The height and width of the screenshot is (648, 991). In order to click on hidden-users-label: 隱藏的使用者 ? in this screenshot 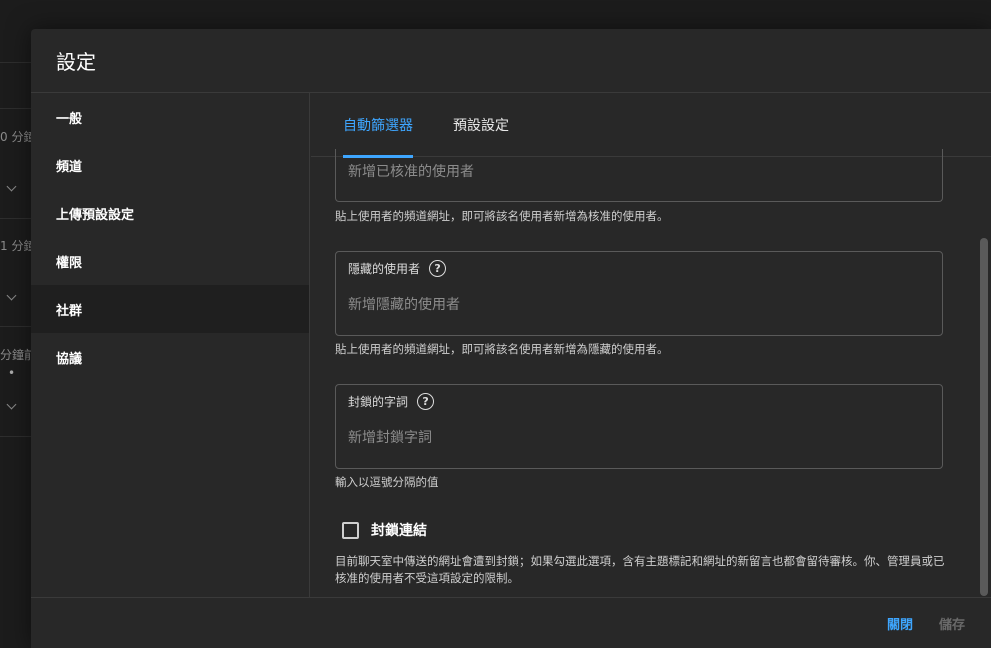, I will do `click(397, 268)`.